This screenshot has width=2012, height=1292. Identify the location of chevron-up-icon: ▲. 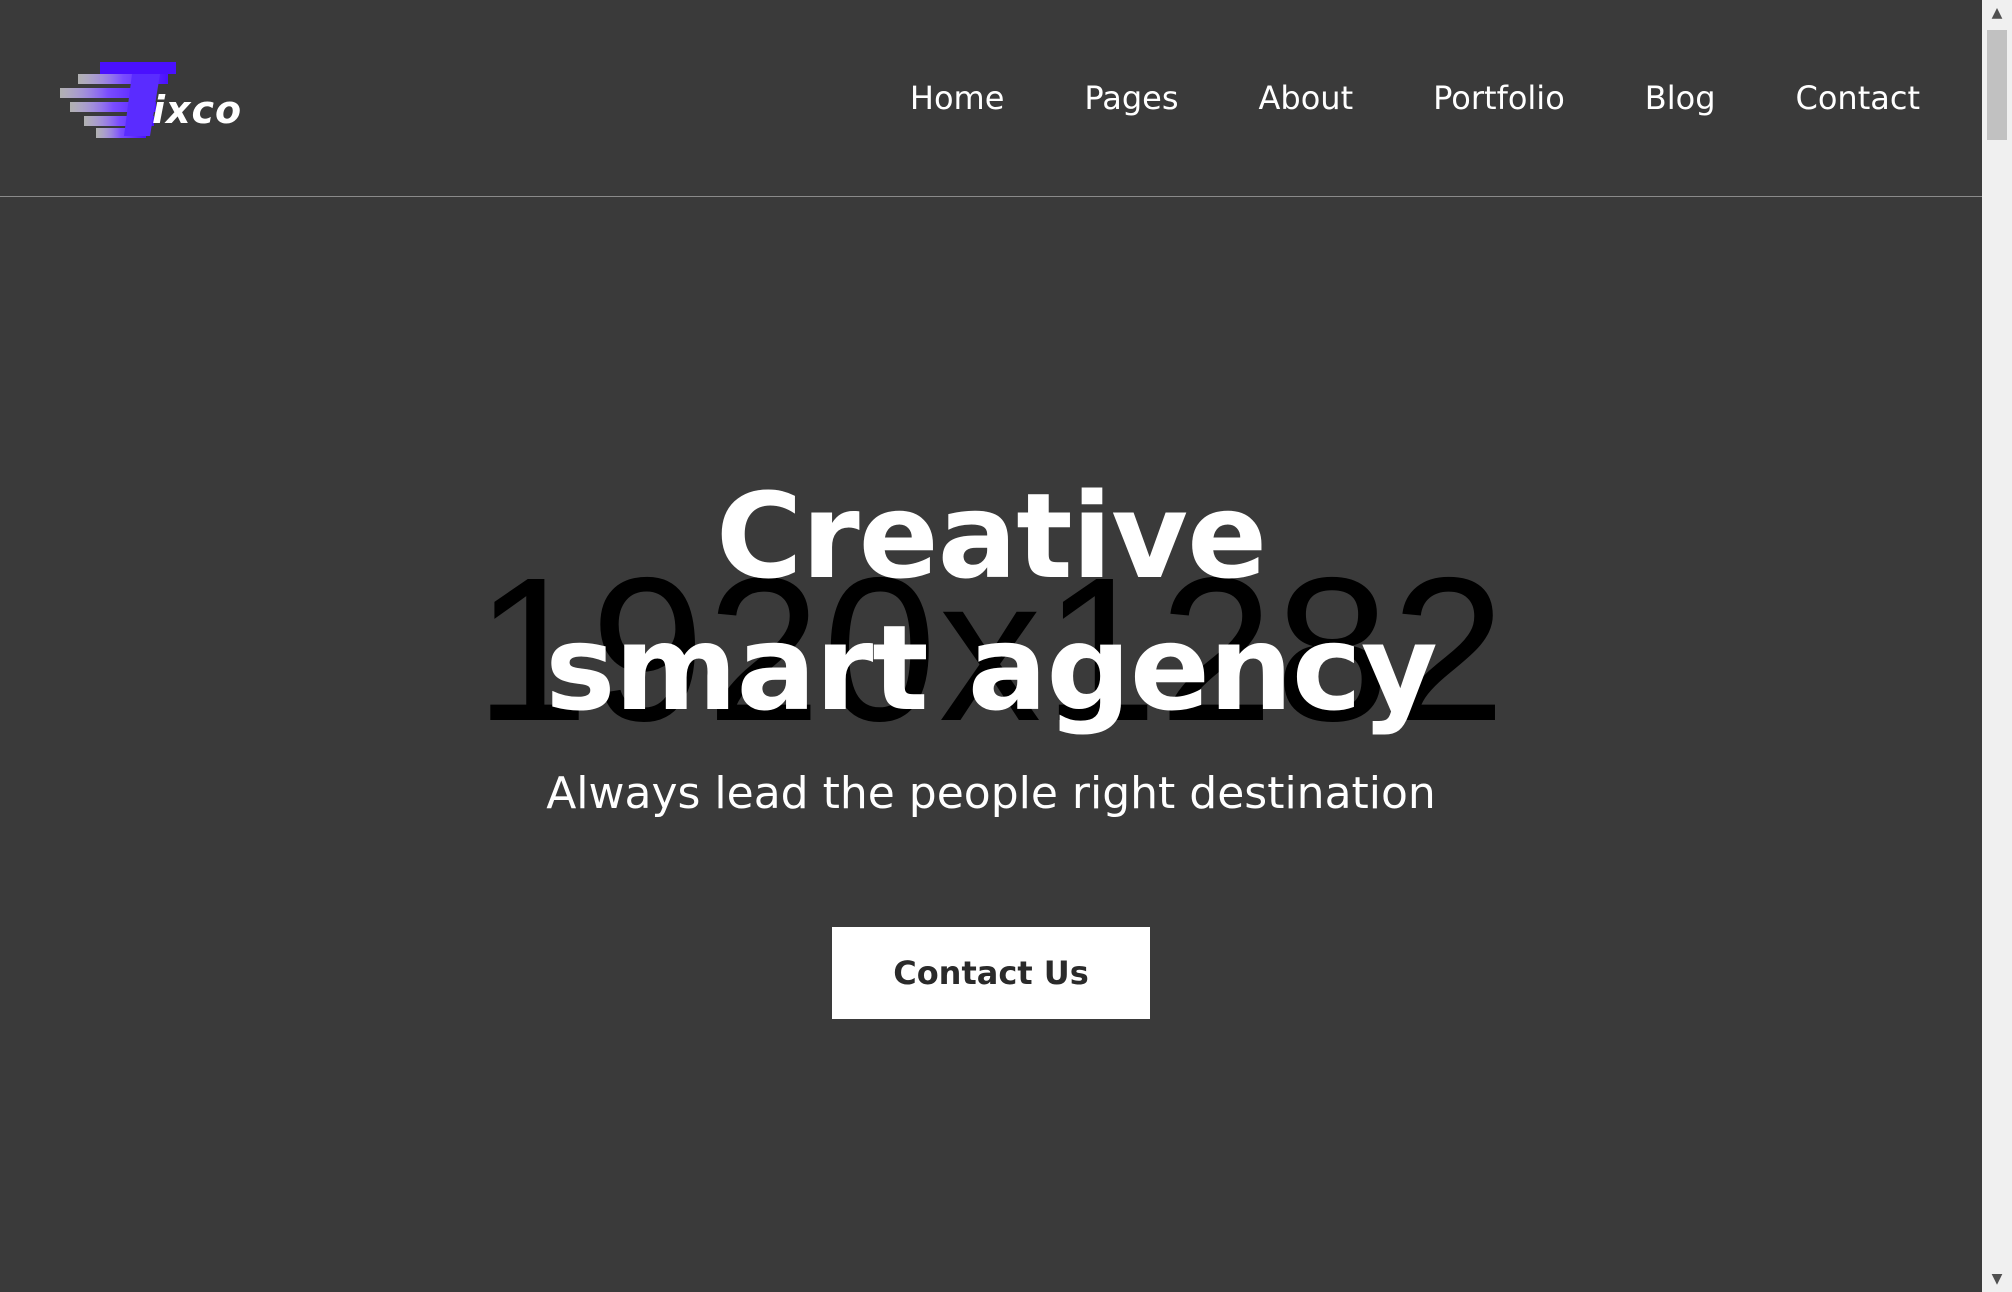
(1997, 13).